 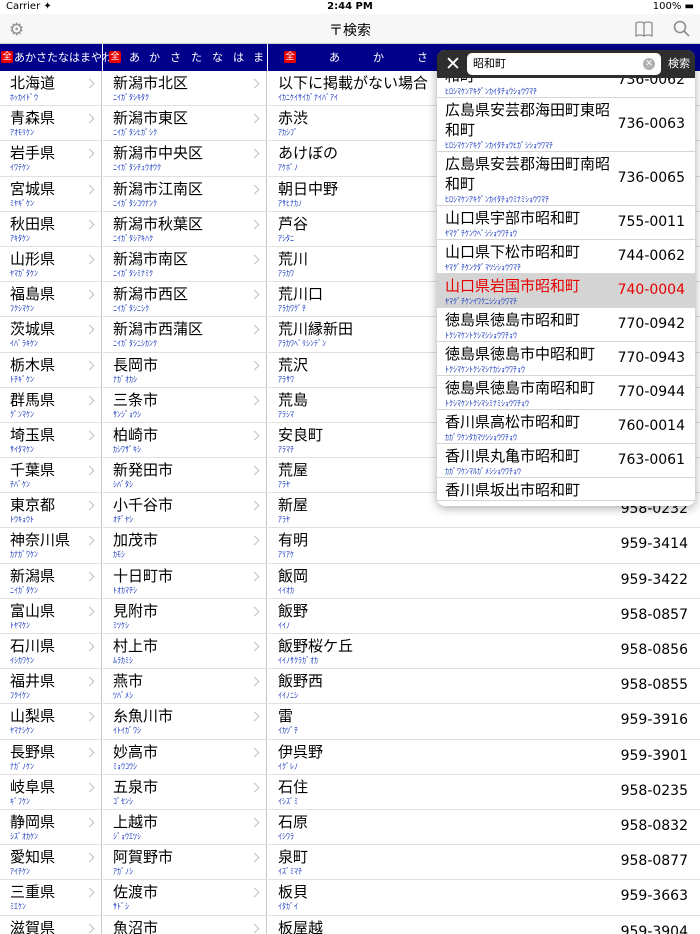 I want to click on city-row: 佐渡市 ｻﾄﾞｼ, so click(x=184, y=898).